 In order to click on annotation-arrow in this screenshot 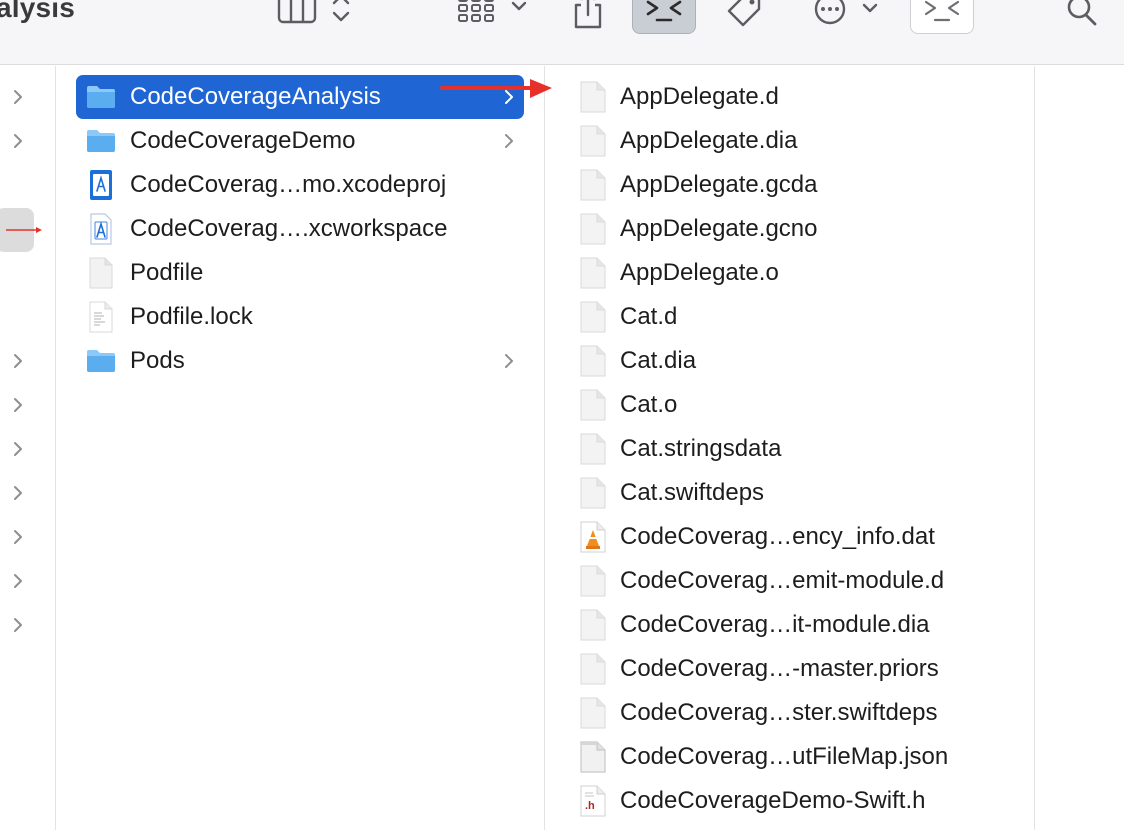, I will do `click(496, 88)`.